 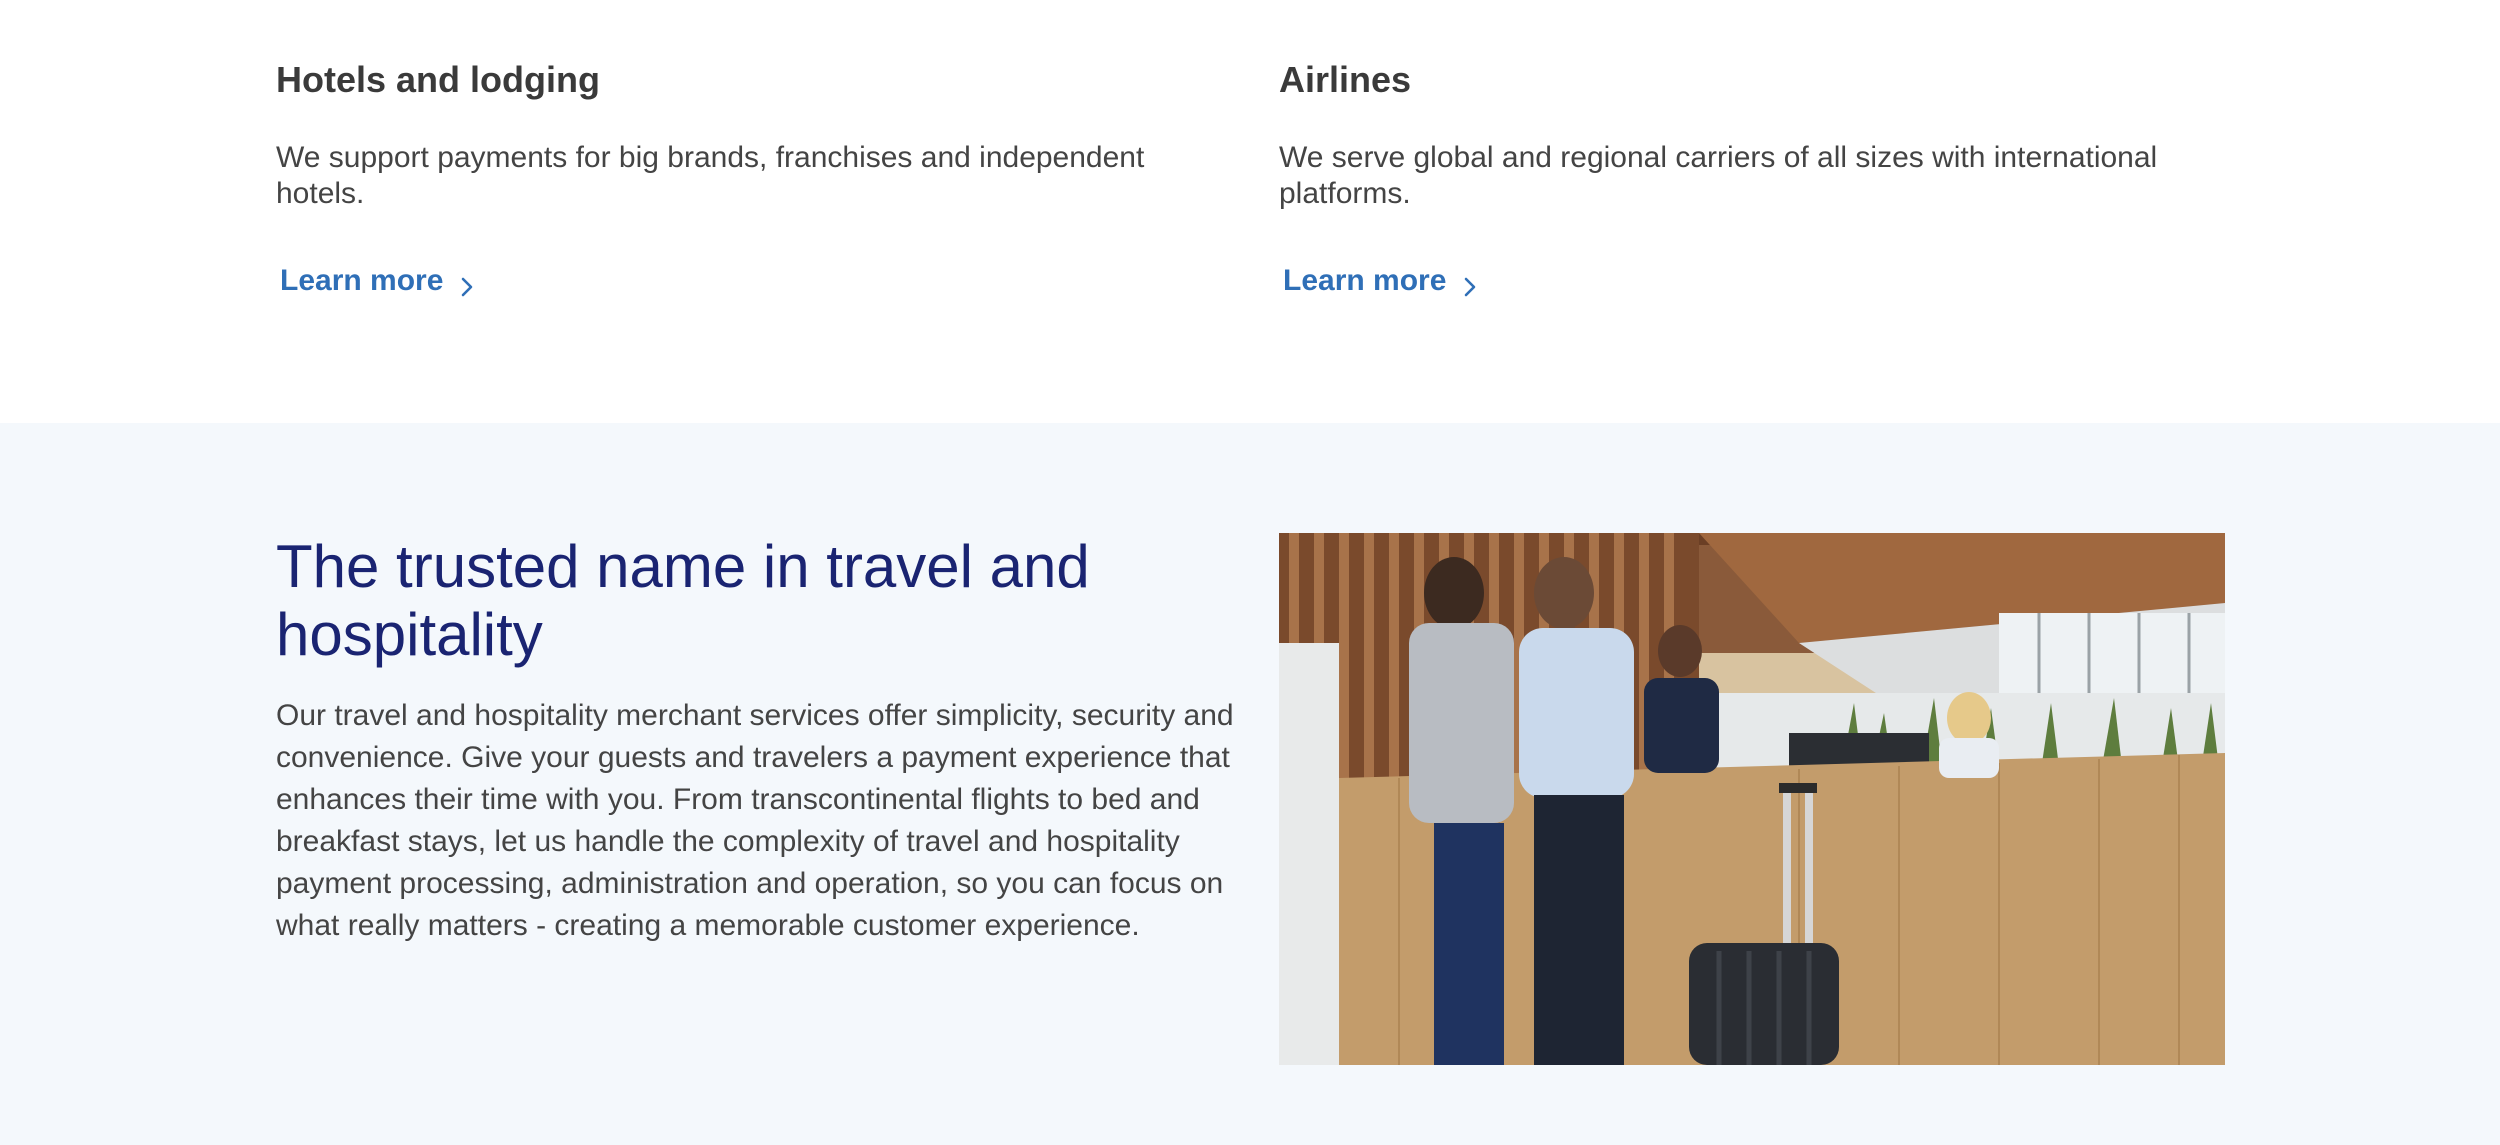 I want to click on airlines-learn-more-link: Learn more, so click(x=1381, y=281).